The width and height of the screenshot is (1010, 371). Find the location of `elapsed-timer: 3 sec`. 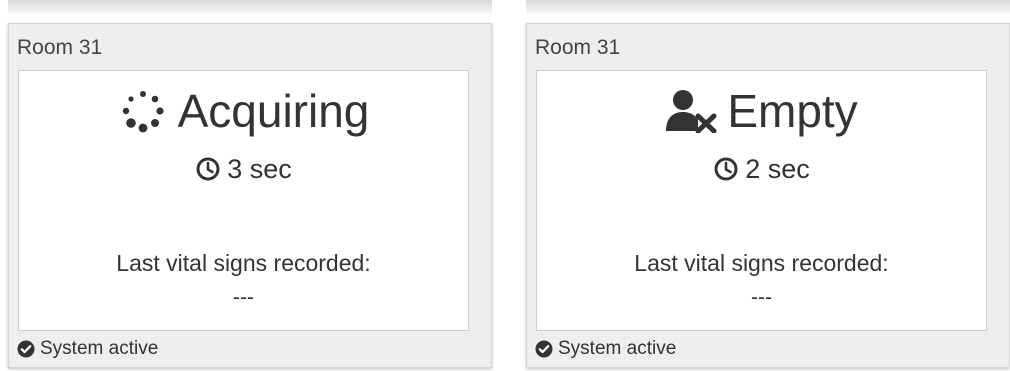

elapsed-timer: 3 sec is located at coordinates (243, 169).